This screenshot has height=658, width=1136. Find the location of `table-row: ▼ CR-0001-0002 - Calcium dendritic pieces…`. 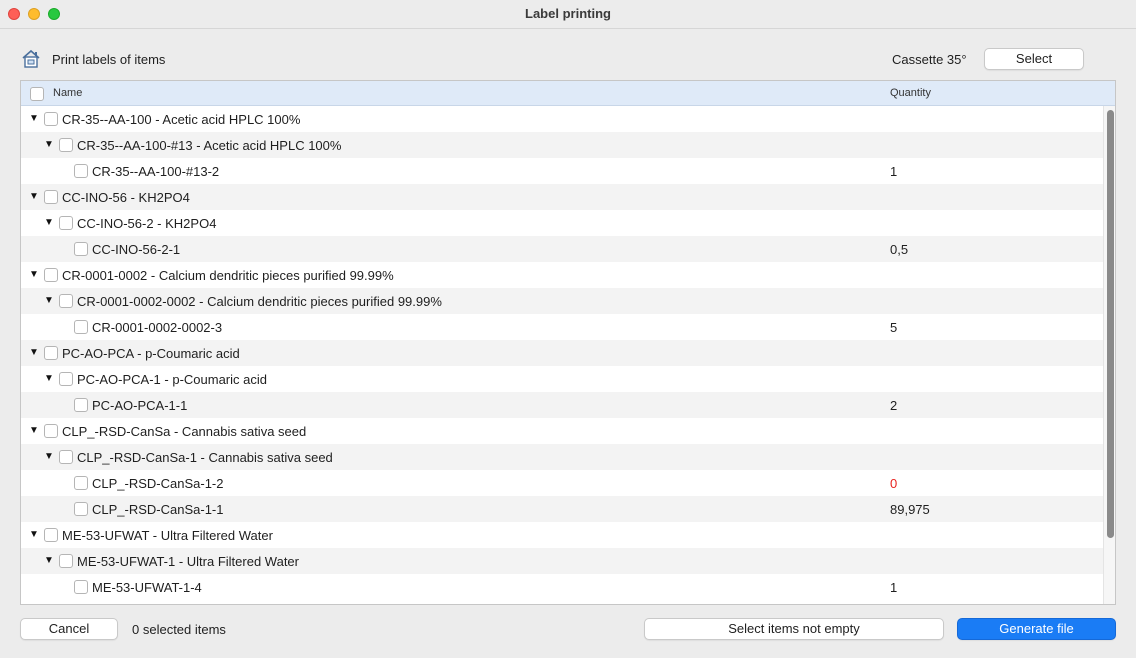

table-row: ▼ CR-0001-0002 - Calcium dendritic pieces… is located at coordinates (562, 275).